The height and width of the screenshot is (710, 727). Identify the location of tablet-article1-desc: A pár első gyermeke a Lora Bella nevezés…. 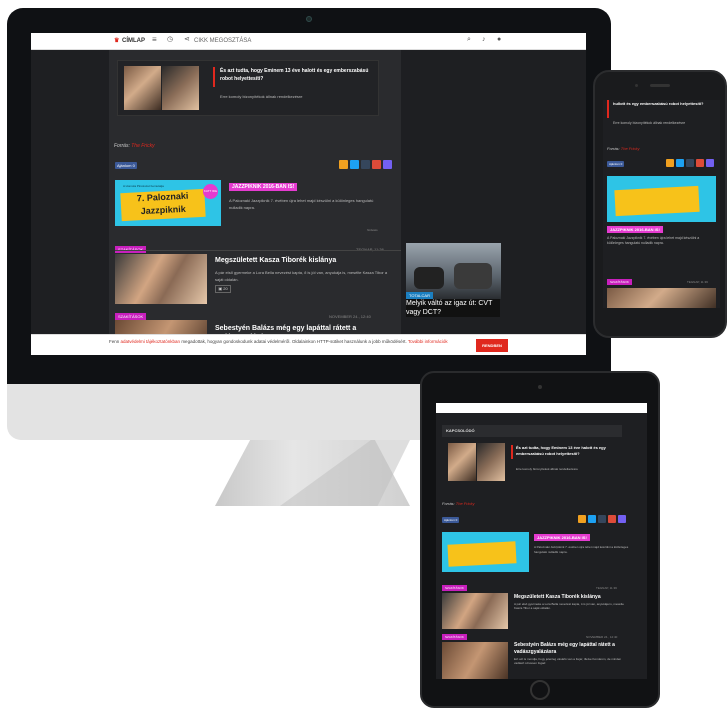
(569, 606).